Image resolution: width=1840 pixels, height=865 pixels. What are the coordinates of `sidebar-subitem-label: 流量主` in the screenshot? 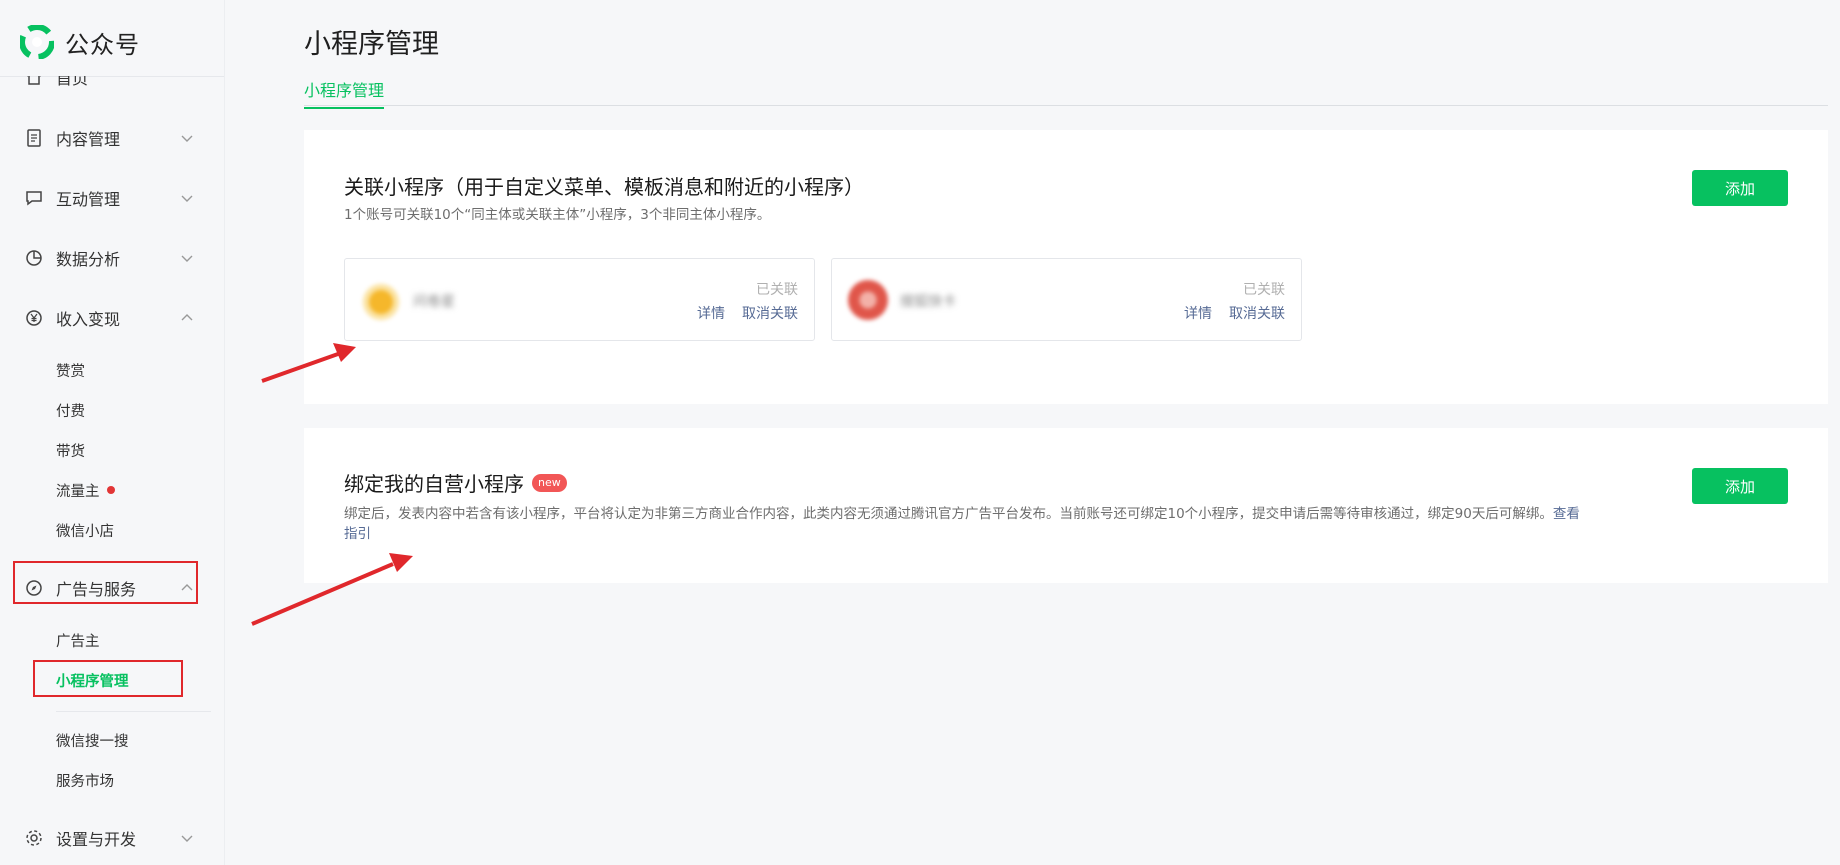 It's located at (78, 491).